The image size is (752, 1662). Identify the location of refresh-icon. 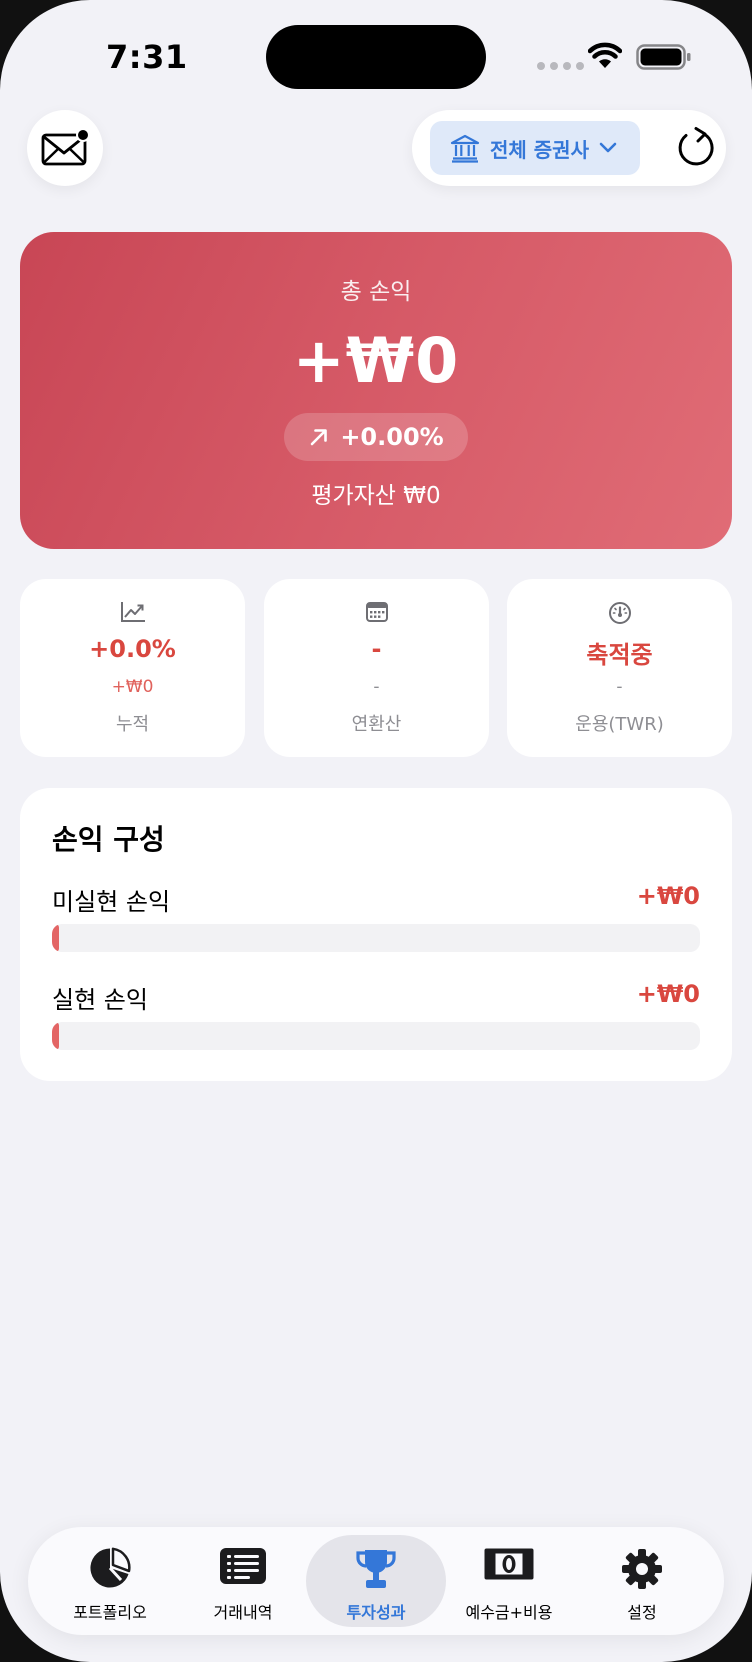
(696, 148).